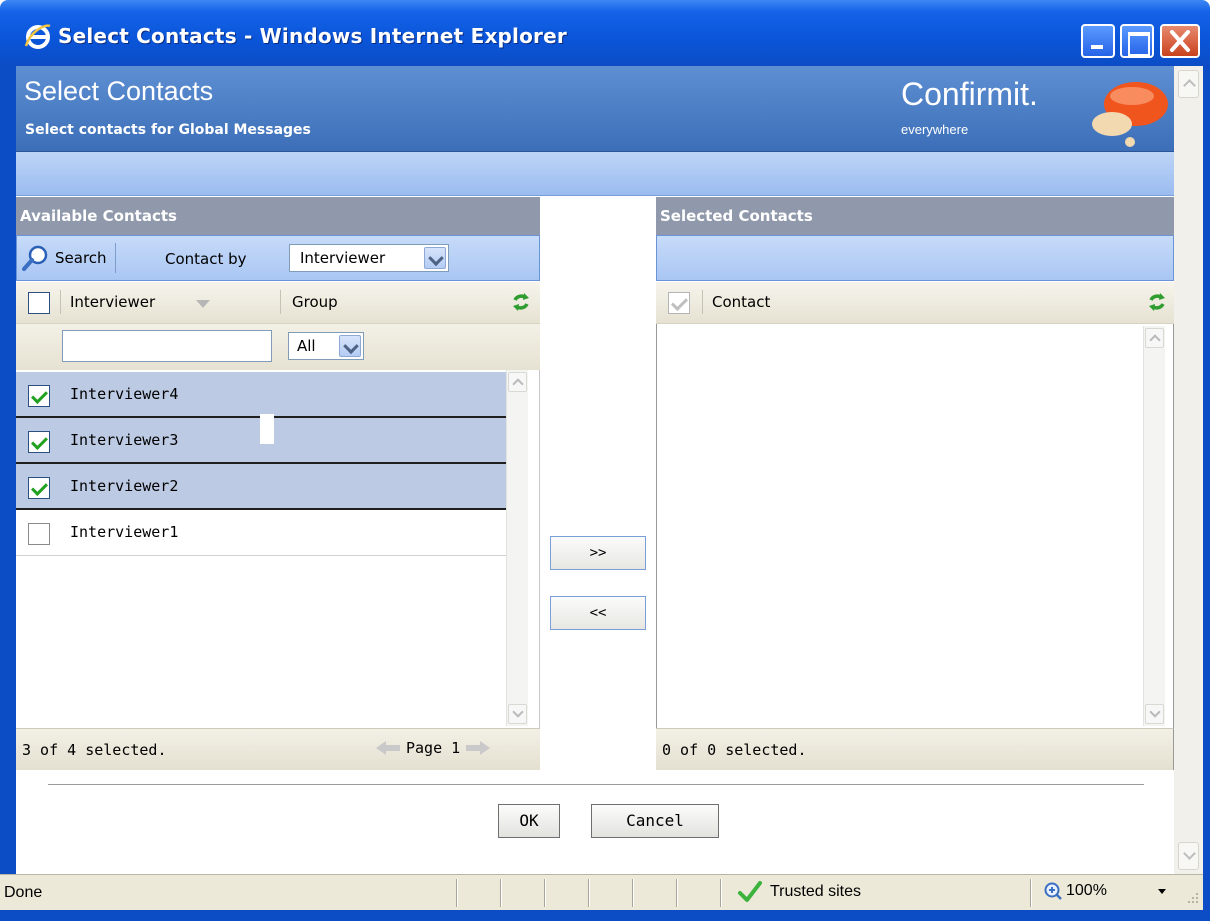 This screenshot has height=921, width=1210. What do you see at coordinates (267, 429) in the screenshot?
I see `text-cursor` at bounding box center [267, 429].